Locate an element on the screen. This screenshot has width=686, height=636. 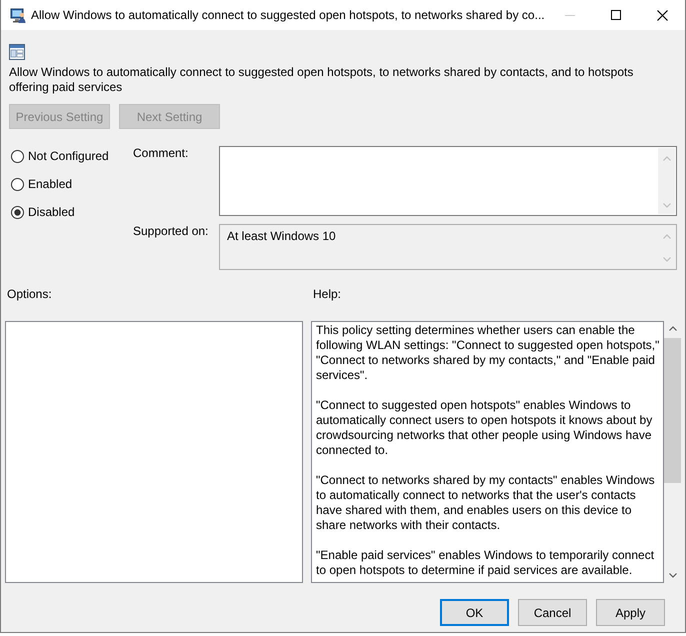
apply-button: Apply is located at coordinates (630, 612).